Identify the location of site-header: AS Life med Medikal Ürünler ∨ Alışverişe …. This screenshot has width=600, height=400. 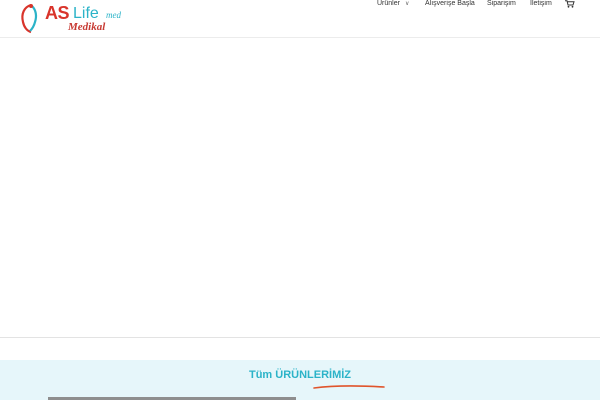
(300, 19).